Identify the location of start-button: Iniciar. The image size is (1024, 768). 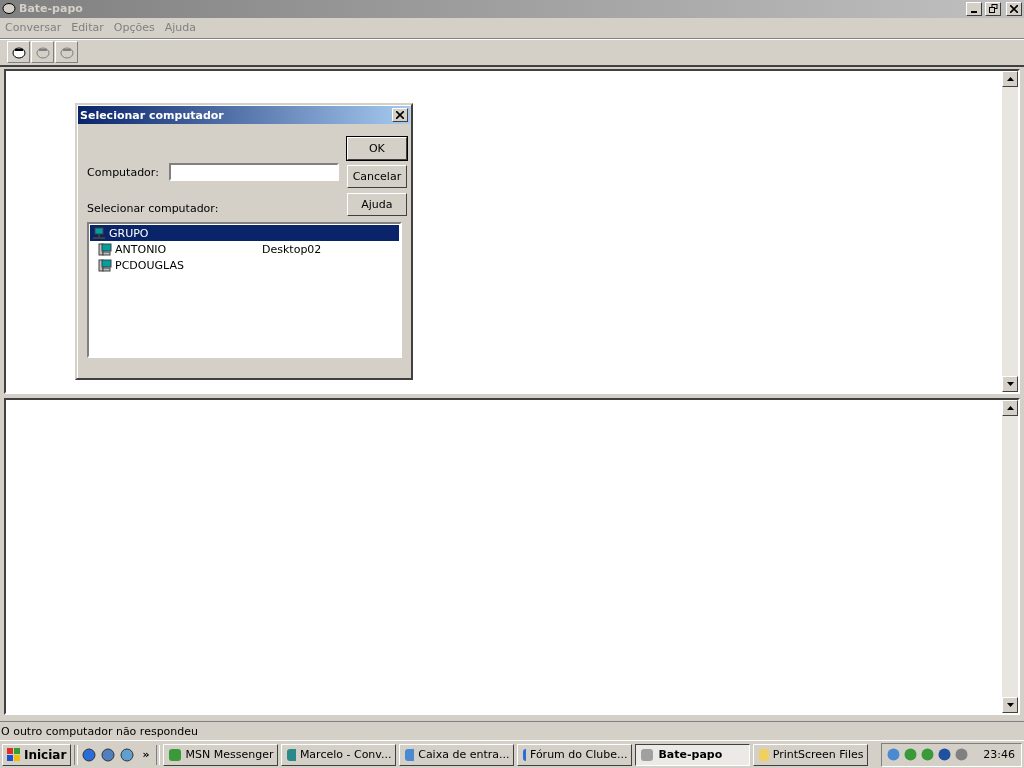
(37, 754).